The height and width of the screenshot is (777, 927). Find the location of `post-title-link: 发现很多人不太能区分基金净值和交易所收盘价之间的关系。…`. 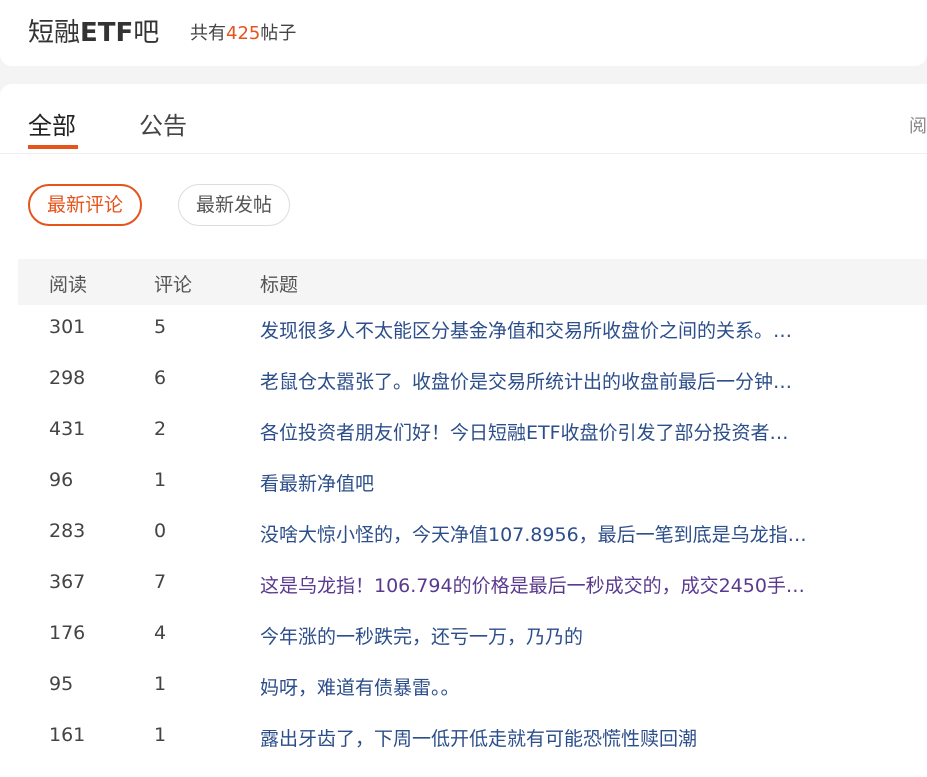

post-title-link: 发现很多人不太能区分基金净值和交易所收盘价之间的关系。… is located at coordinates (584, 329).